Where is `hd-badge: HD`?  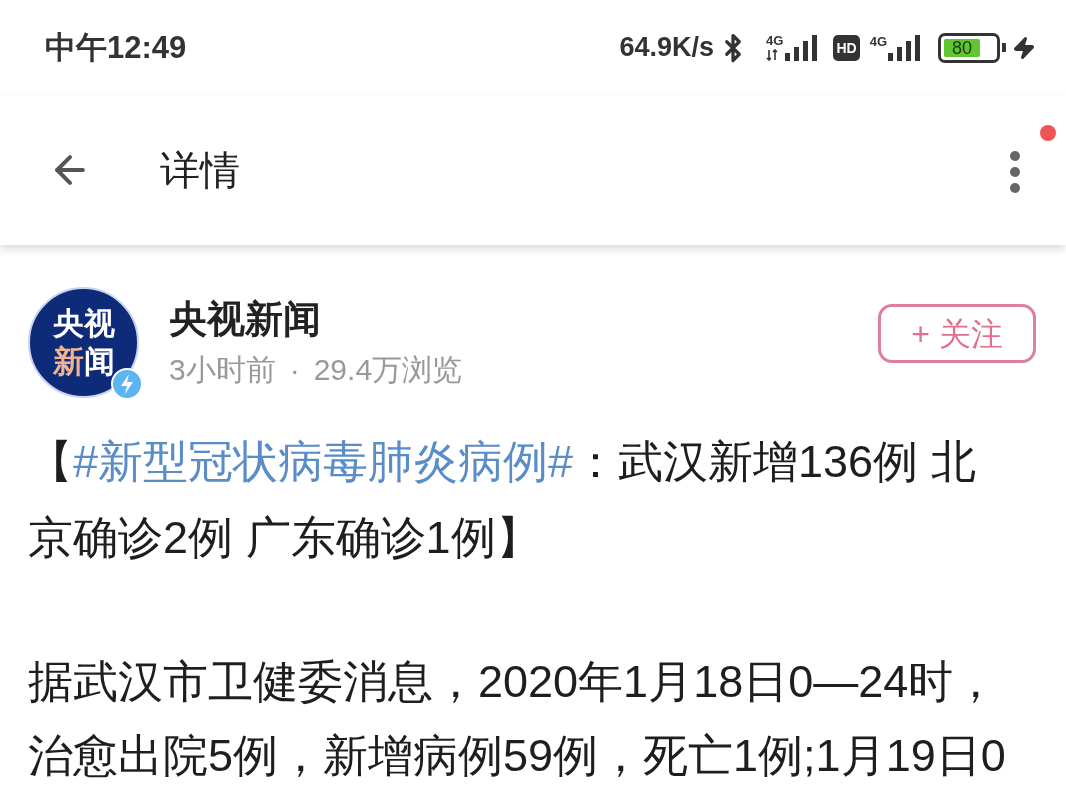 hd-badge: HD is located at coordinates (846, 47).